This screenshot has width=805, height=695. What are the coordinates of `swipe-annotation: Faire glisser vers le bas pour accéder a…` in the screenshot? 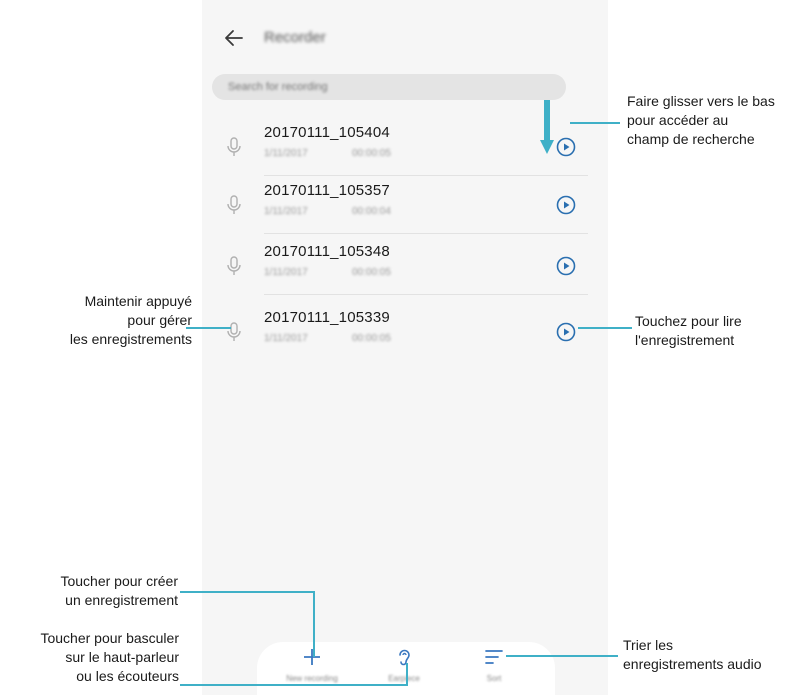 It's located at (701, 120).